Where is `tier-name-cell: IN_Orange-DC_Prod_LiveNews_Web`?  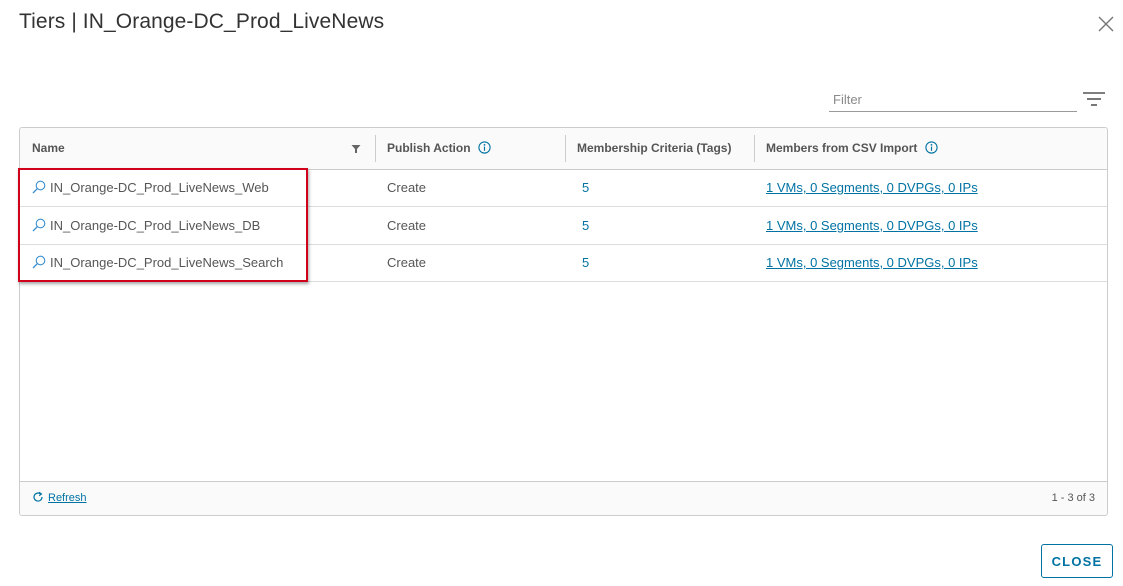 tier-name-cell: IN_Orange-DC_Prod_LiveNews_Web is located at coordinates (150, 187).